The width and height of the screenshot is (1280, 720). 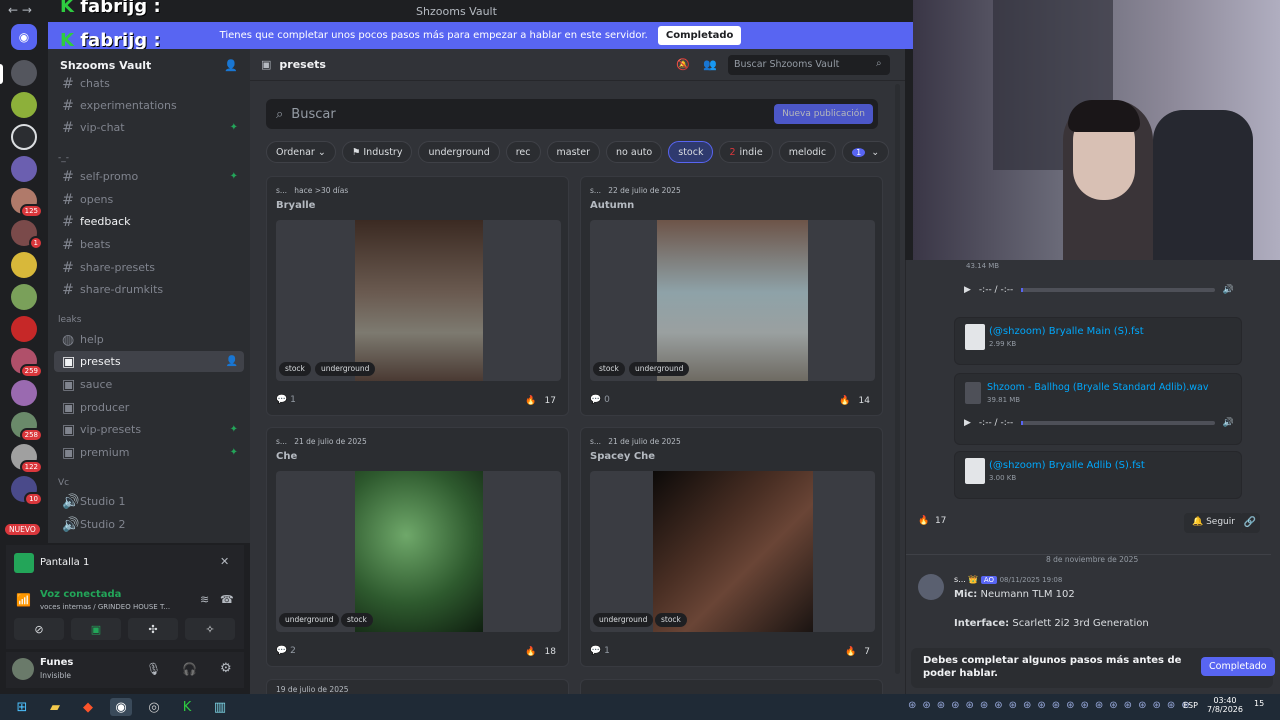 What do you see at coordinates (823, 114) in the screenshot?
I see `new-post-button: Nueva publicación` at bounding box center [823, 114].